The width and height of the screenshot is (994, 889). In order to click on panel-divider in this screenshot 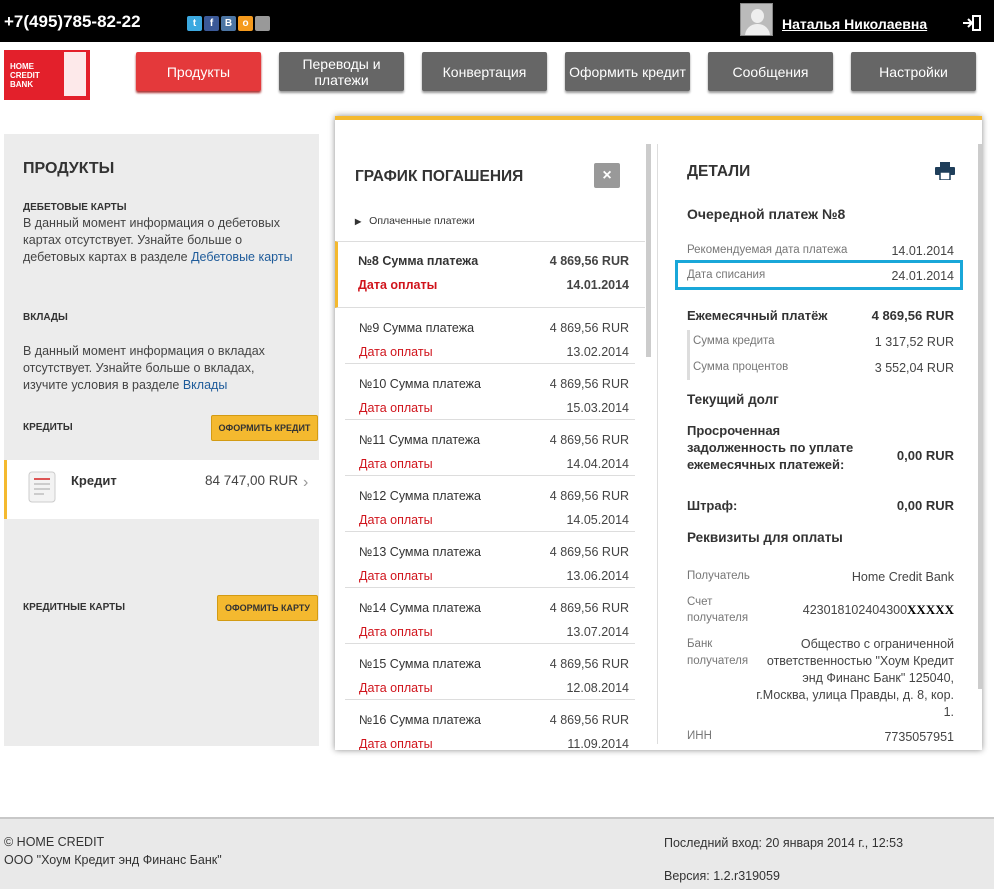, I will do `click(657, 444)`.